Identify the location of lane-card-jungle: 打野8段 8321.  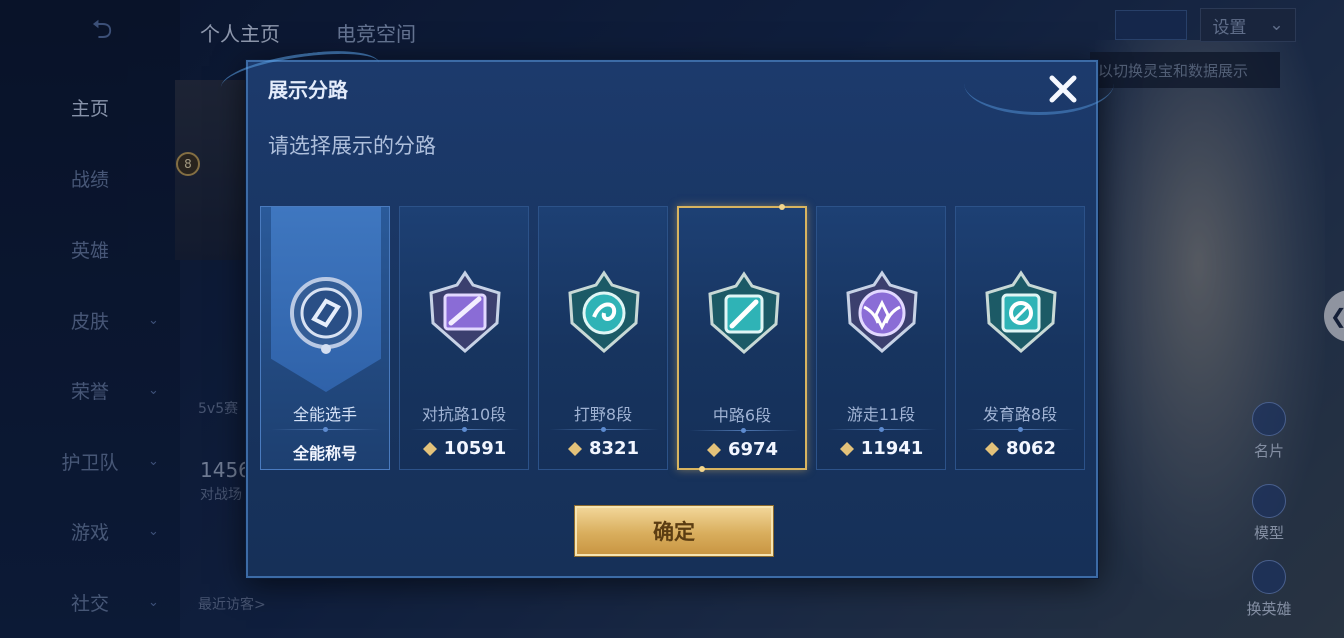
(603, 338).